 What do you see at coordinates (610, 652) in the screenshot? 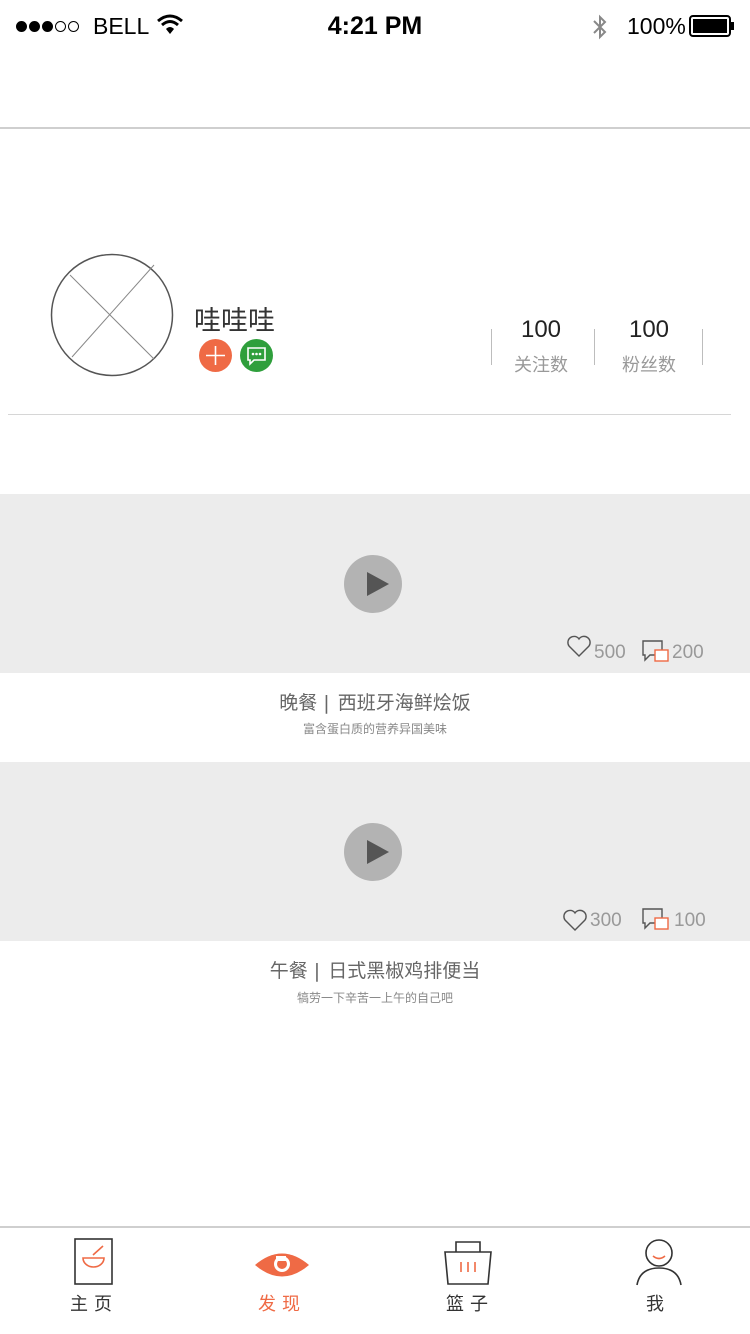
I see `like-count: 500` at bounding box center [610, 652].